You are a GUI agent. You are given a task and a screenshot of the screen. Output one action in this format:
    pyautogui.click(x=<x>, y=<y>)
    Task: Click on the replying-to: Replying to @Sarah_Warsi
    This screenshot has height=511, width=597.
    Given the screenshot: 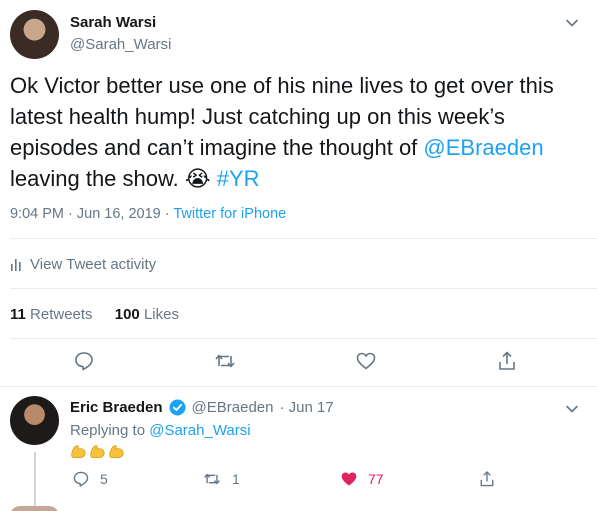 What is the action you would take?
    pyautogui.click(x=160, y=430)
    